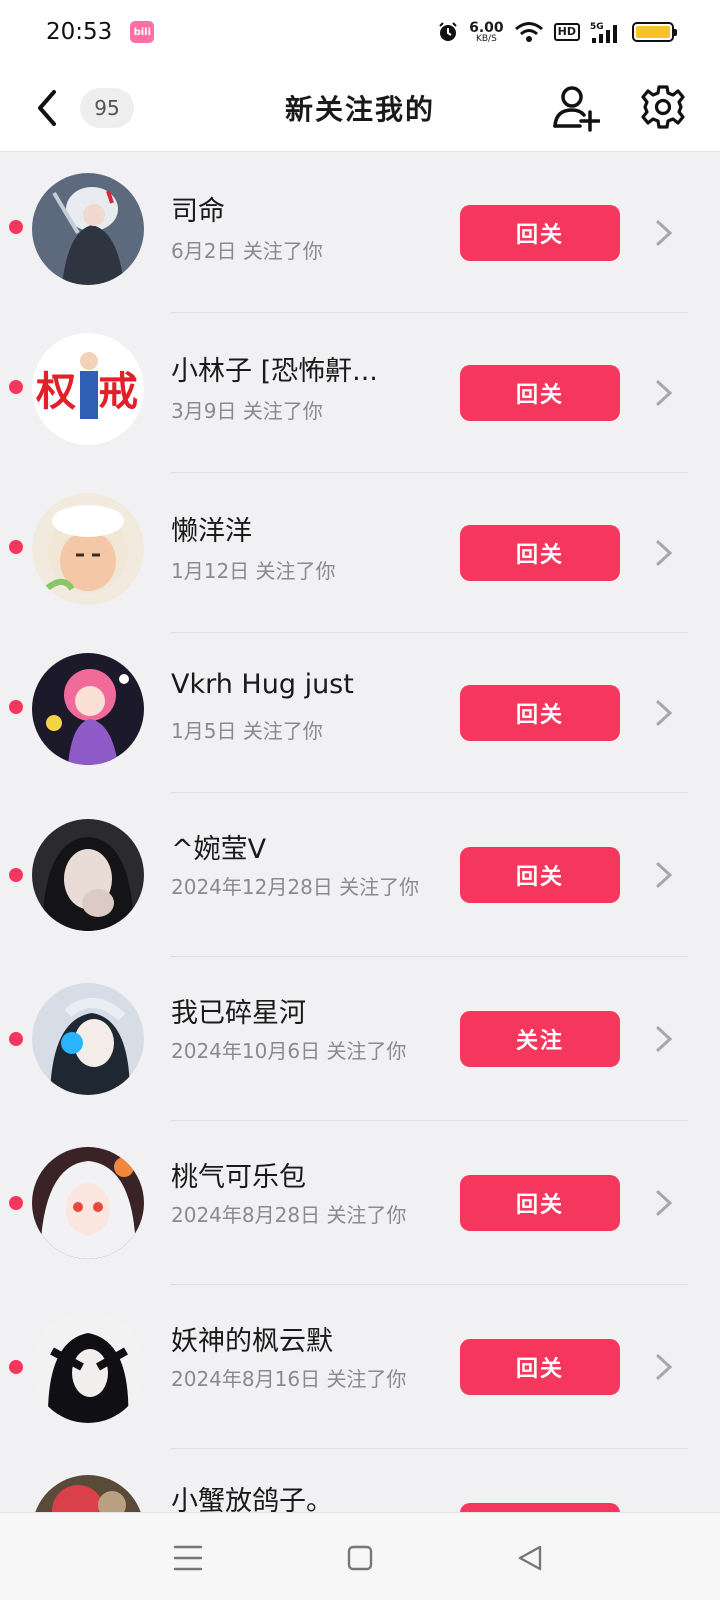  I want to click on follow-date: 1月5日, so click(204, 731).